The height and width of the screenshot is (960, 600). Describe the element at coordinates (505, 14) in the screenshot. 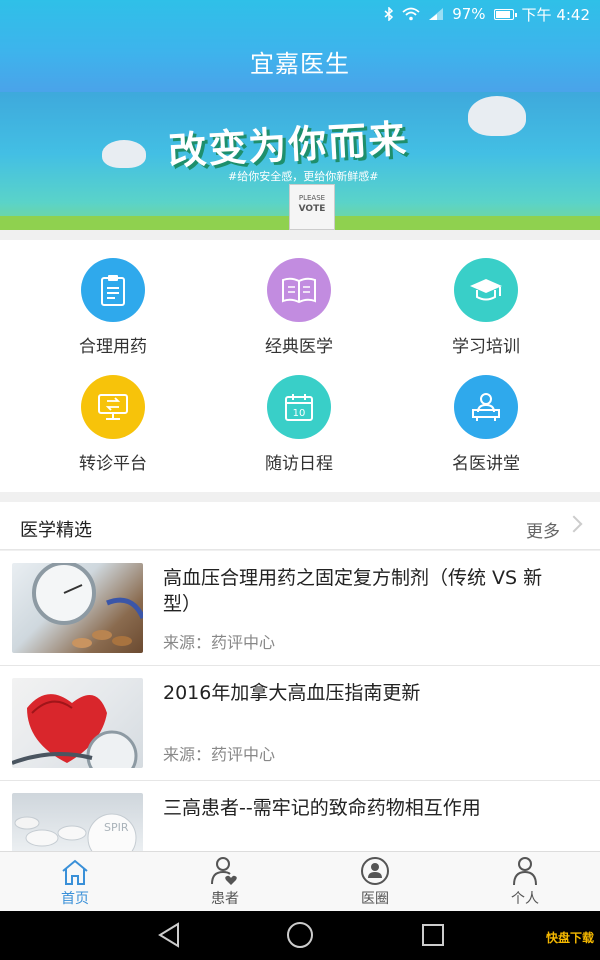

I see `battery-icon` at that location.